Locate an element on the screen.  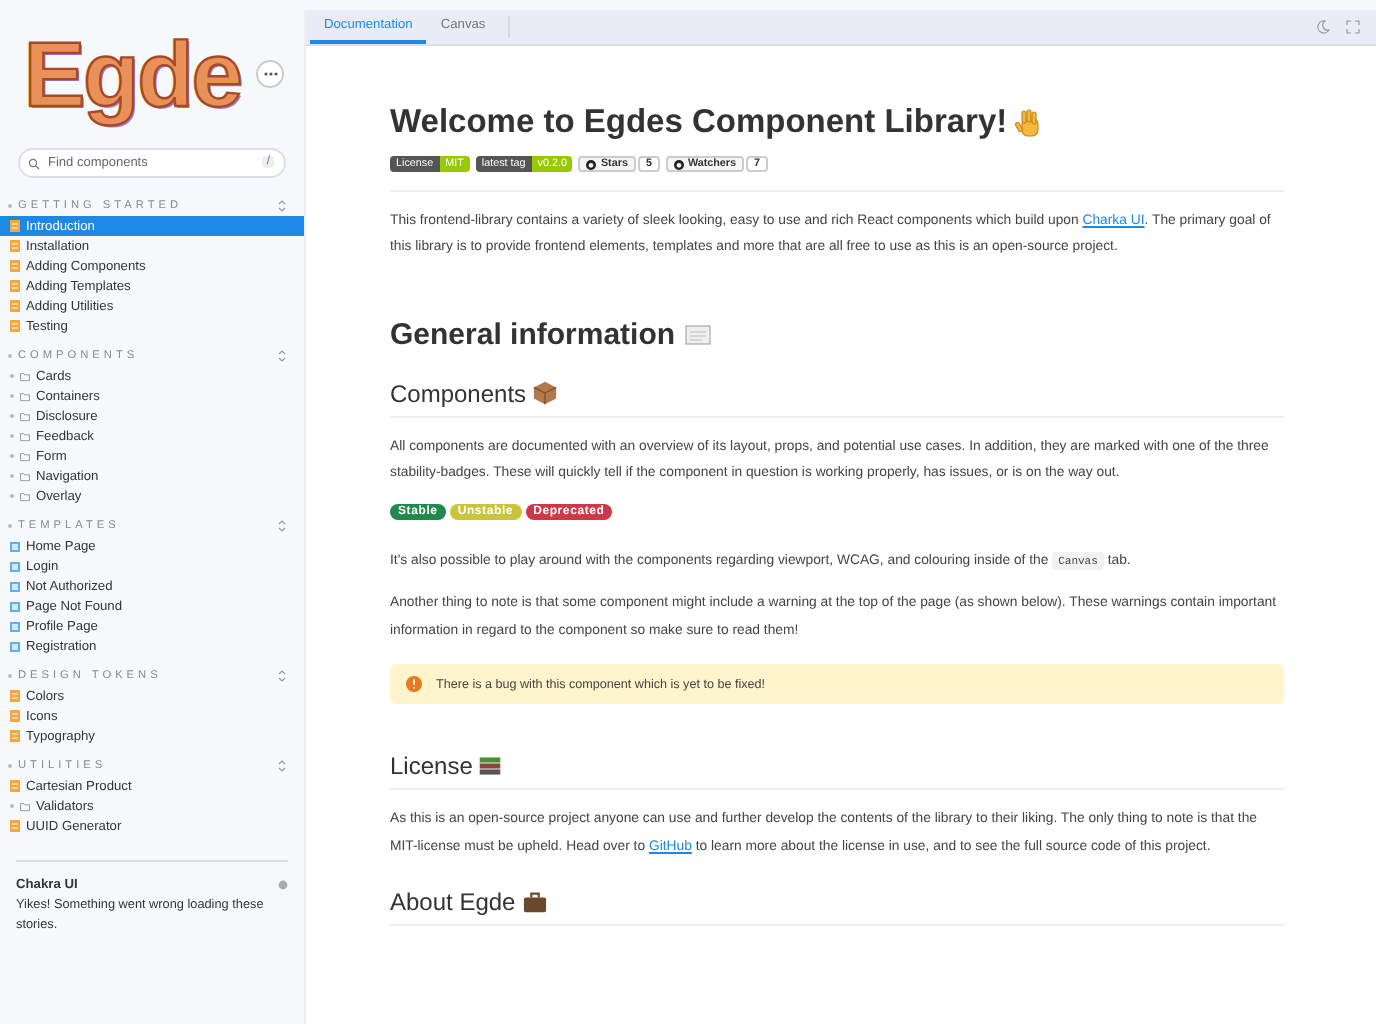
moon-icon is located at coordinates (1323, 27).